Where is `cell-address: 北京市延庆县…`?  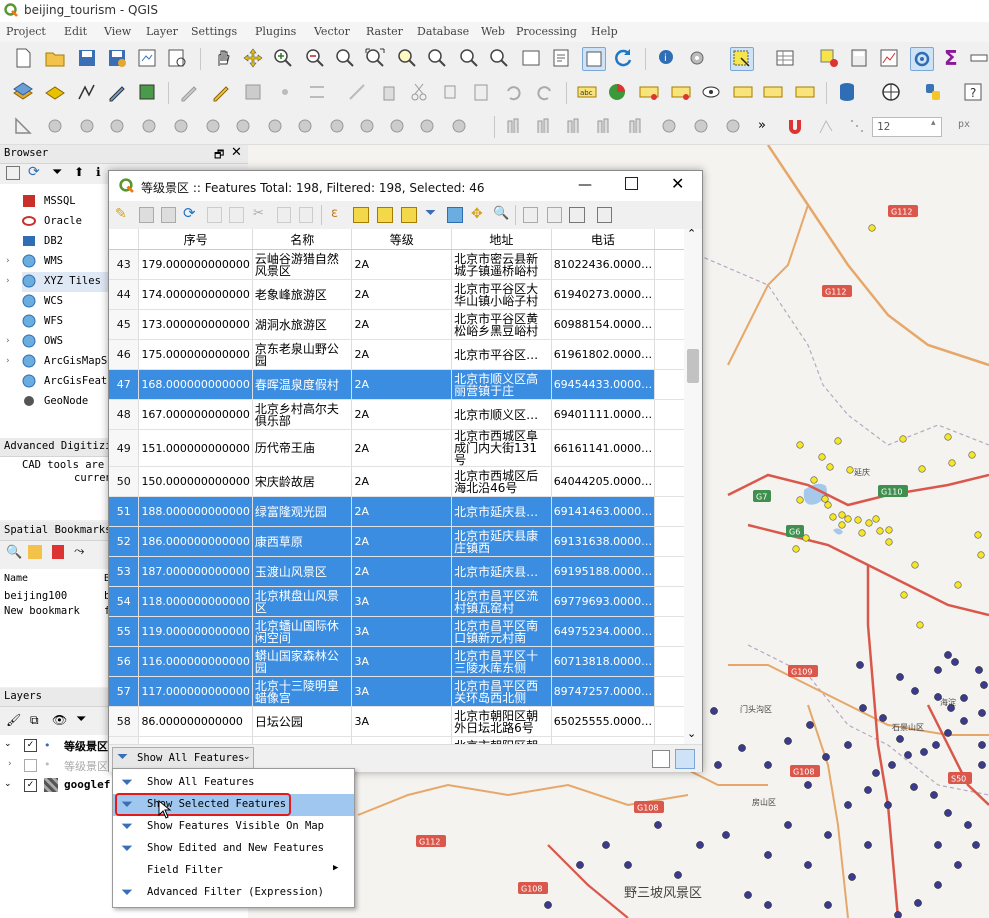
cell-address: 北京市延庆县… is located at coordinates (501, 571).